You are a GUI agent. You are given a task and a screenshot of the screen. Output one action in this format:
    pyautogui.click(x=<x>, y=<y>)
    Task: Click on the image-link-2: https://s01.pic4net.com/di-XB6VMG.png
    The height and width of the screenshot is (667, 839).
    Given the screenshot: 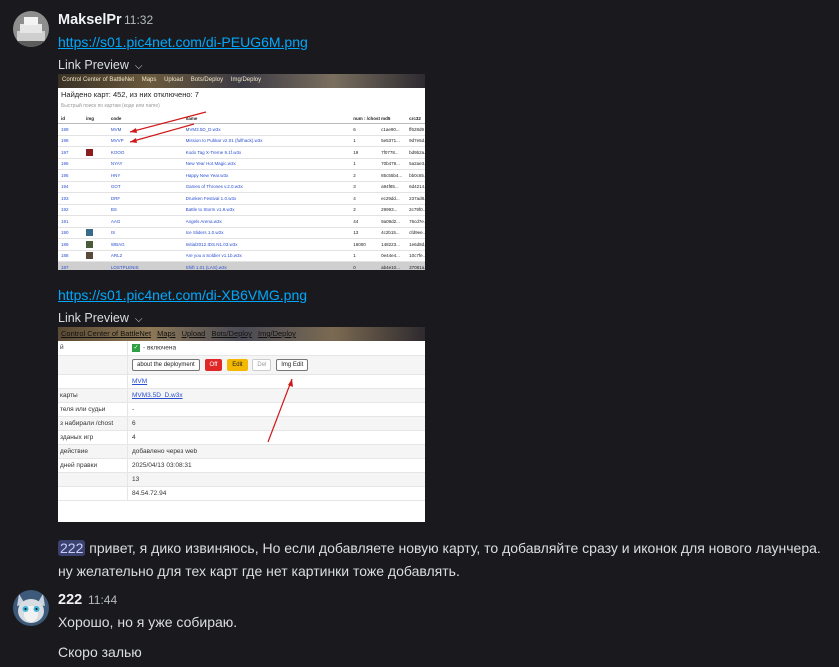 What is the action you would take?
    pyautogui.click(x=182, y=295)
    